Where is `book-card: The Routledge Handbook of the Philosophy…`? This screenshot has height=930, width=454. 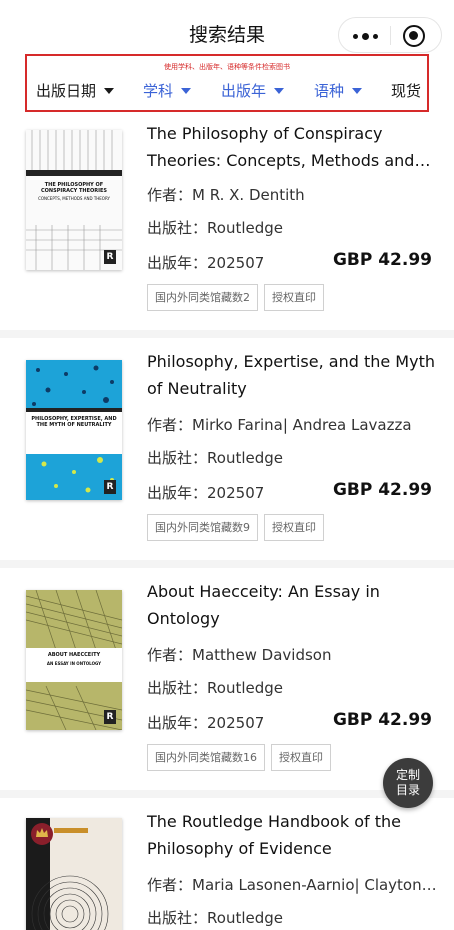 book-card: The Routledge Handbook of the Philosophy… is located at coordinates (227, 864).